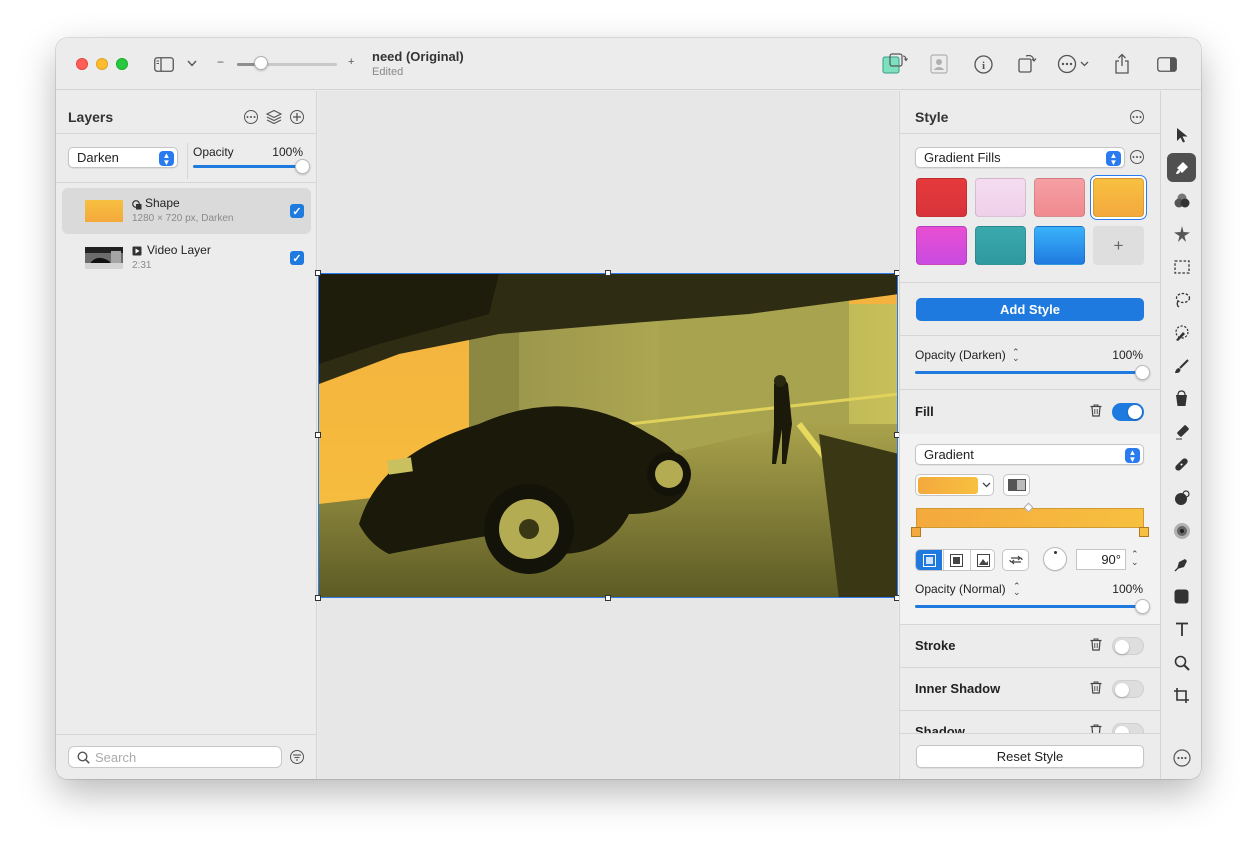  I want to click on angle-dial, so click(1055, 559).